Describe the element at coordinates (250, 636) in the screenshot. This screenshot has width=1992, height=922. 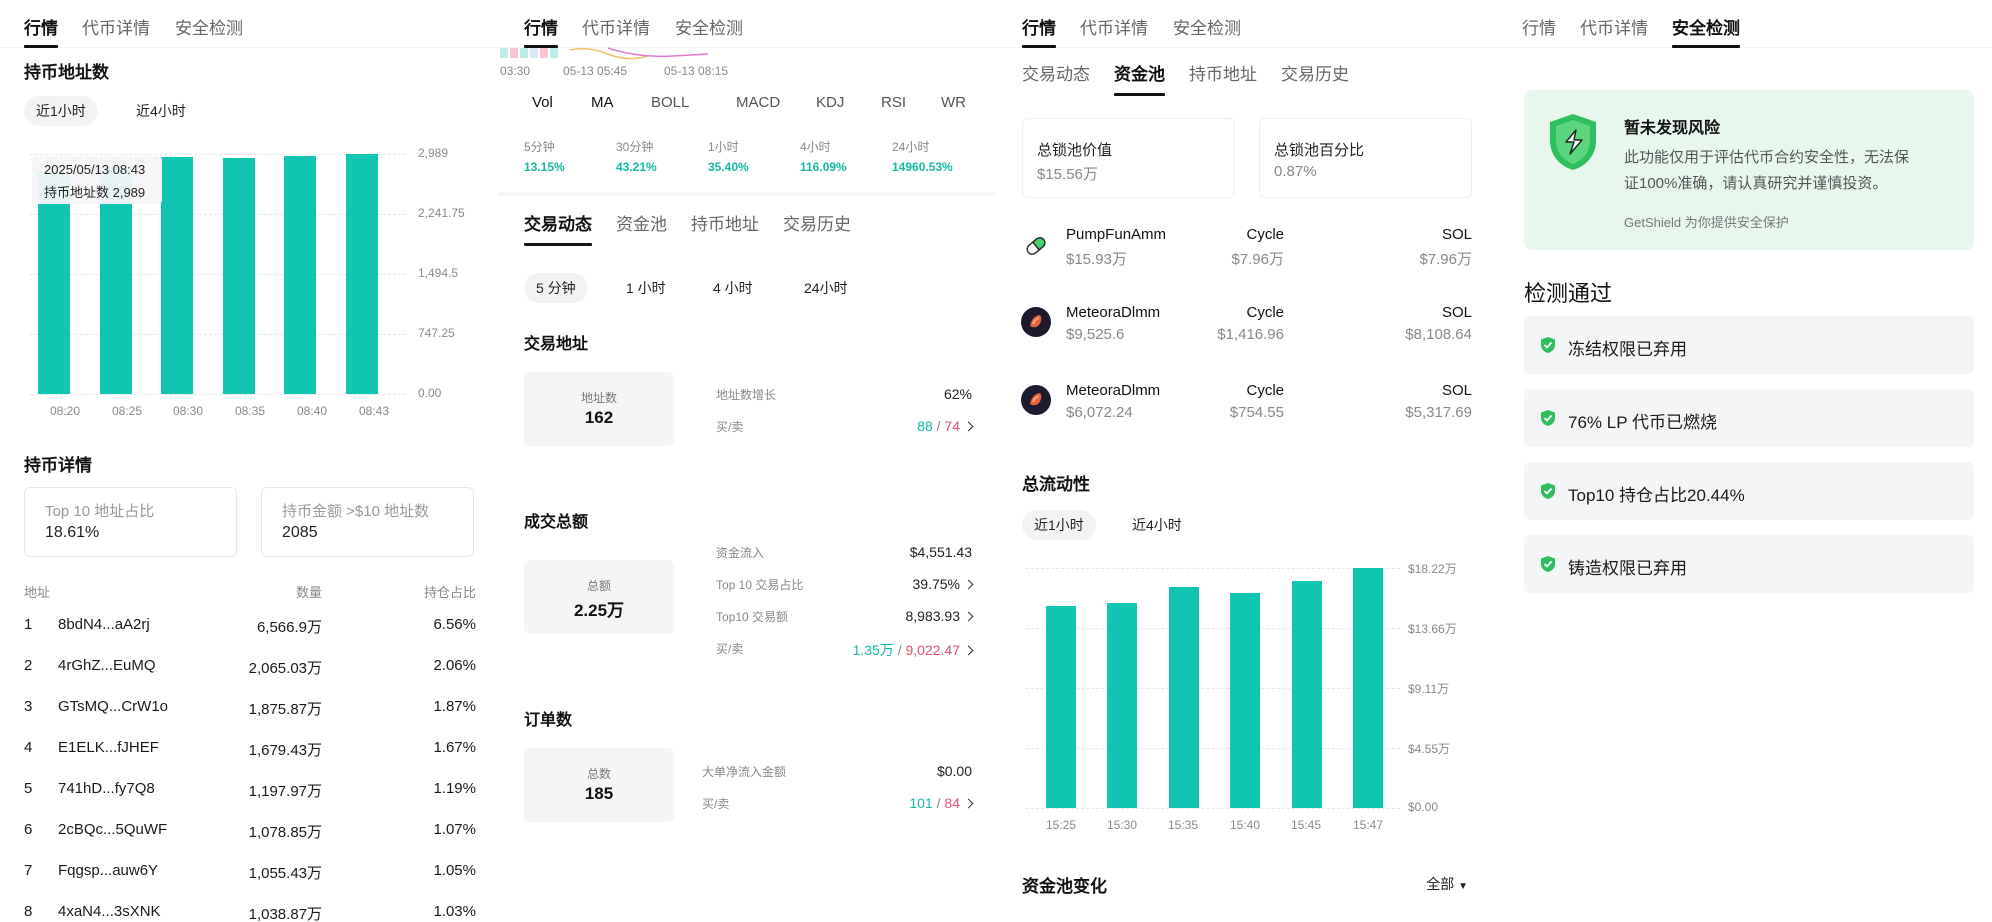
I see `table-row: 1 8bdN4...aA2rj 6,566.9万 6.56%` at that location.